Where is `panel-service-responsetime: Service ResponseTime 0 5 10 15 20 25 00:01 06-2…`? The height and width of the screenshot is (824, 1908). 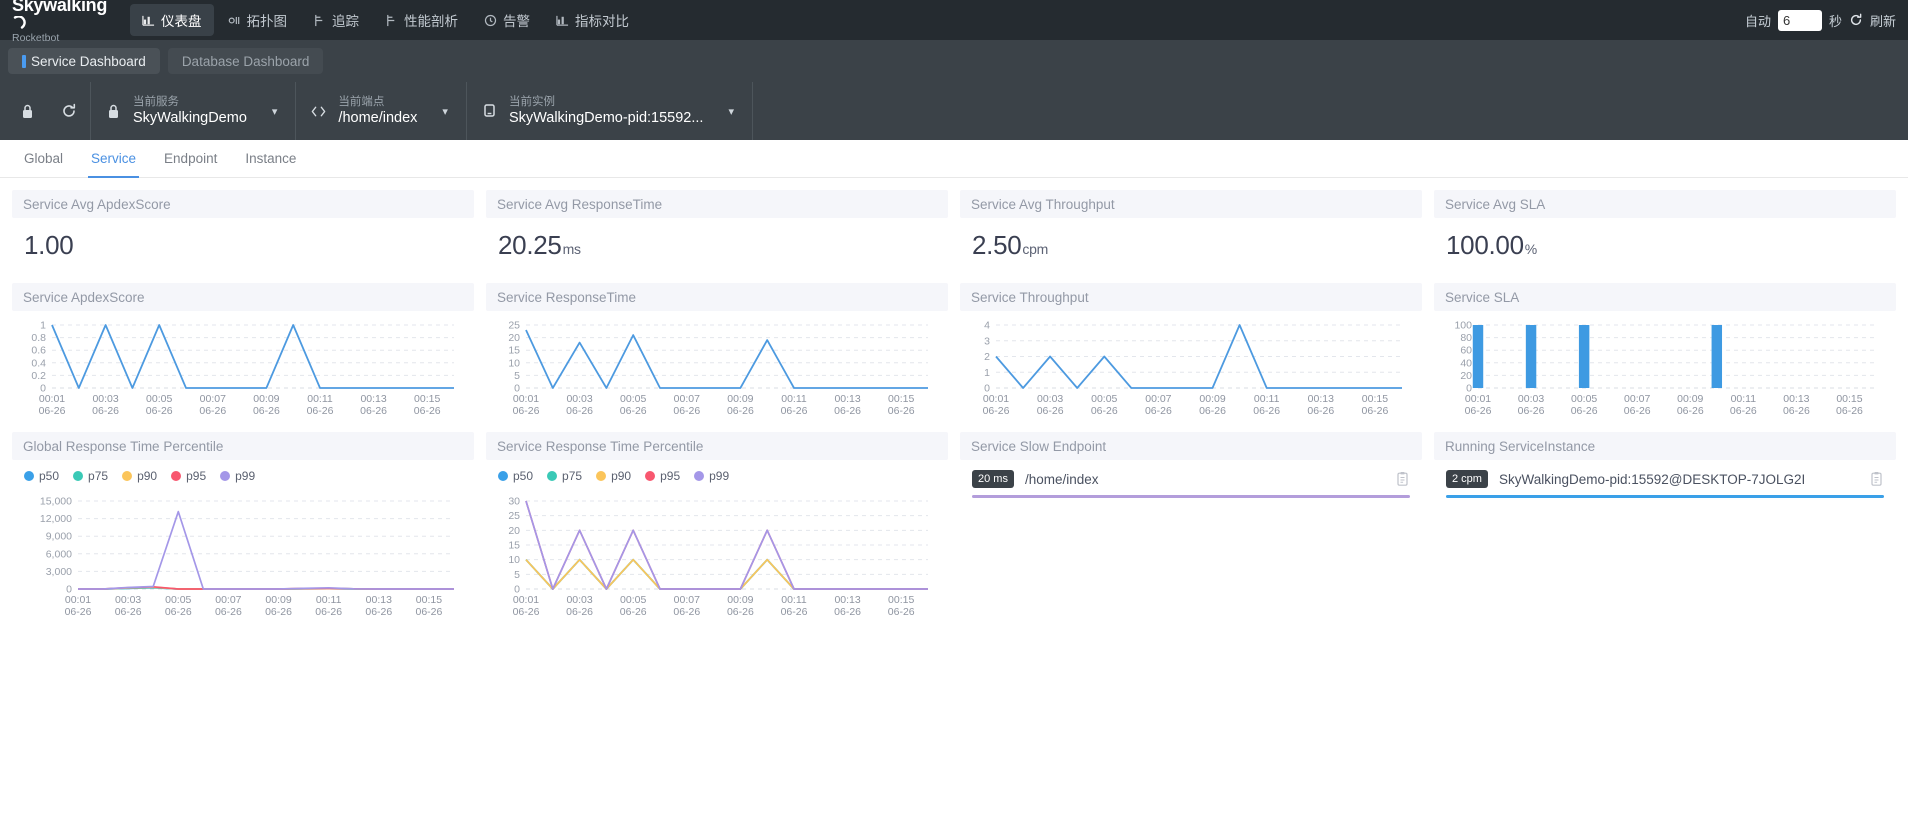 panel-service-responsetime: Service ResponseTime 0 5 10 15 20 25 00:01 06-2… is located at coordinates (717, 353).